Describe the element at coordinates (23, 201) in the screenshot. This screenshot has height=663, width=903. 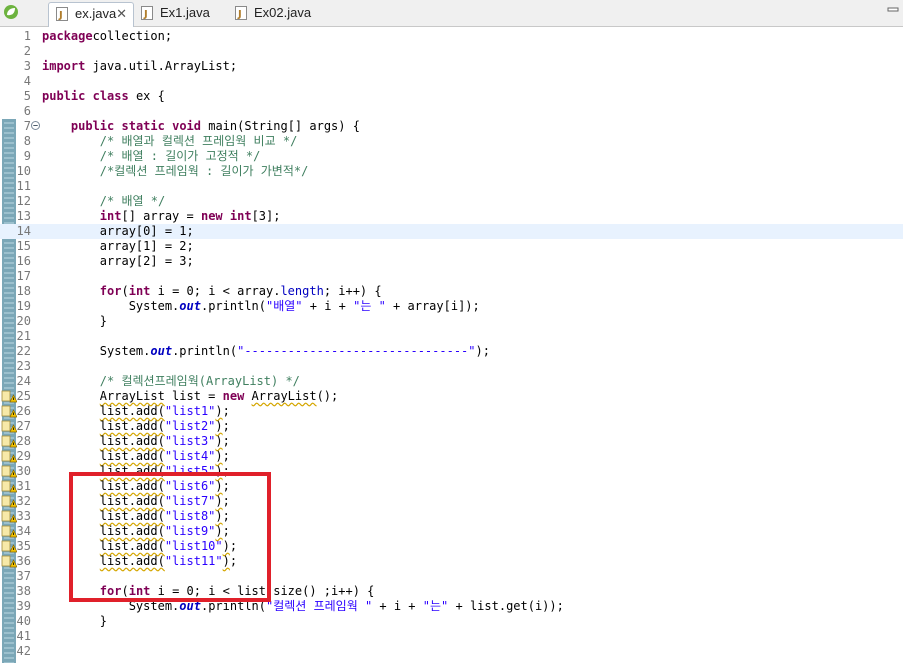
I see `line-number: 12` at that location.